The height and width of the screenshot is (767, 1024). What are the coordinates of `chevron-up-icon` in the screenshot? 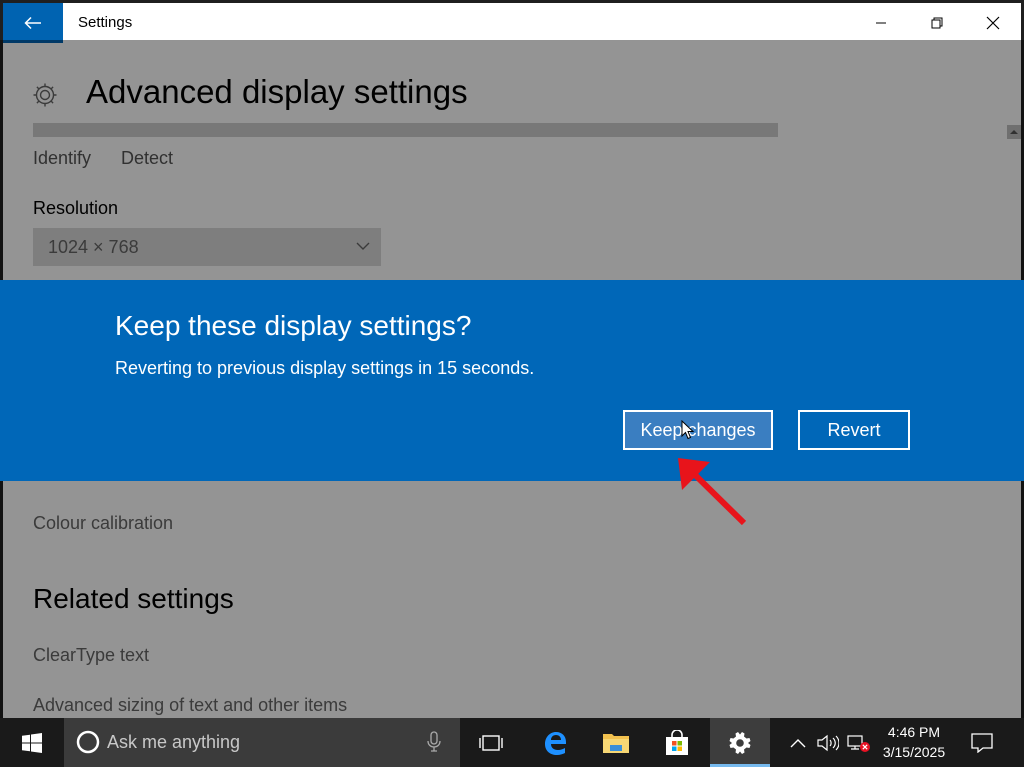 It's located at (798, 742).